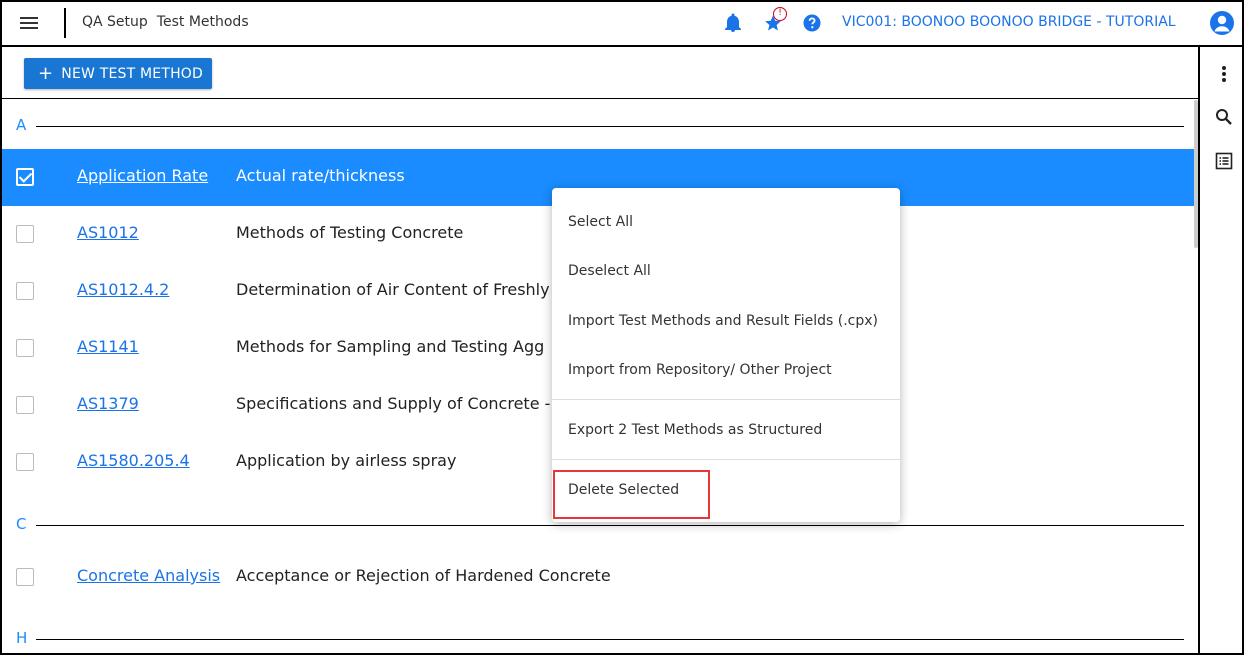  What do you see at coordinates (726, 490) in the screenshot?
I see `menu-item-delete-selected: Delete Selected` at bounding box center [726, 490].